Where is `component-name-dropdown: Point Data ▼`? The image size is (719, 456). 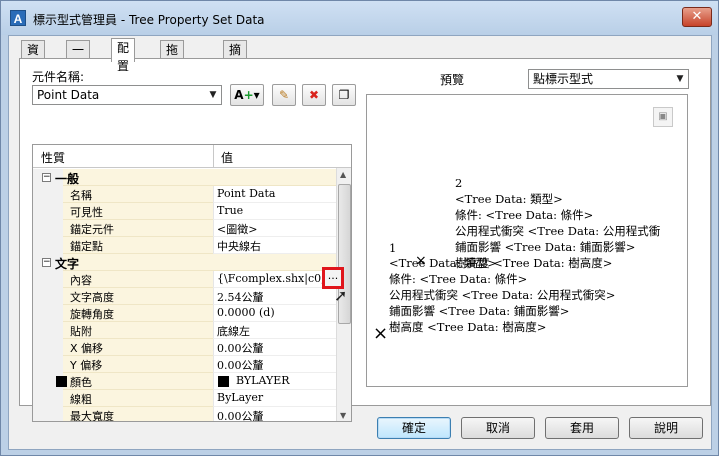
component-name-dropdown: Point Data ▼ is located at coordinates (127, 95).